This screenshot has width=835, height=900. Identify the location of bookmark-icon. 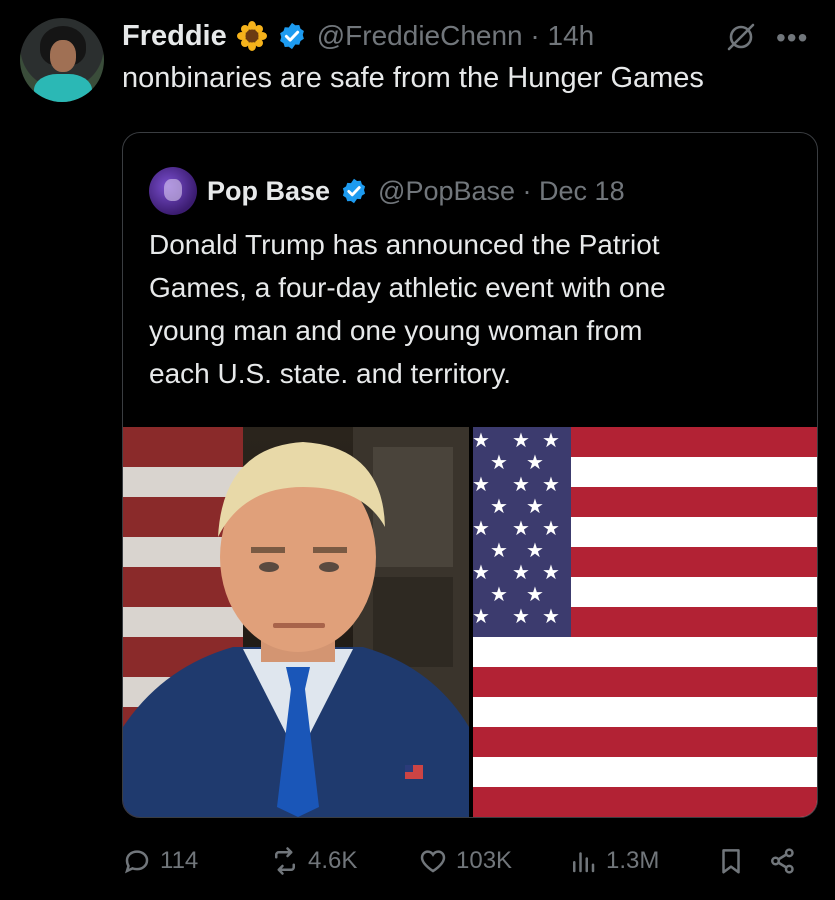
(731, 861).